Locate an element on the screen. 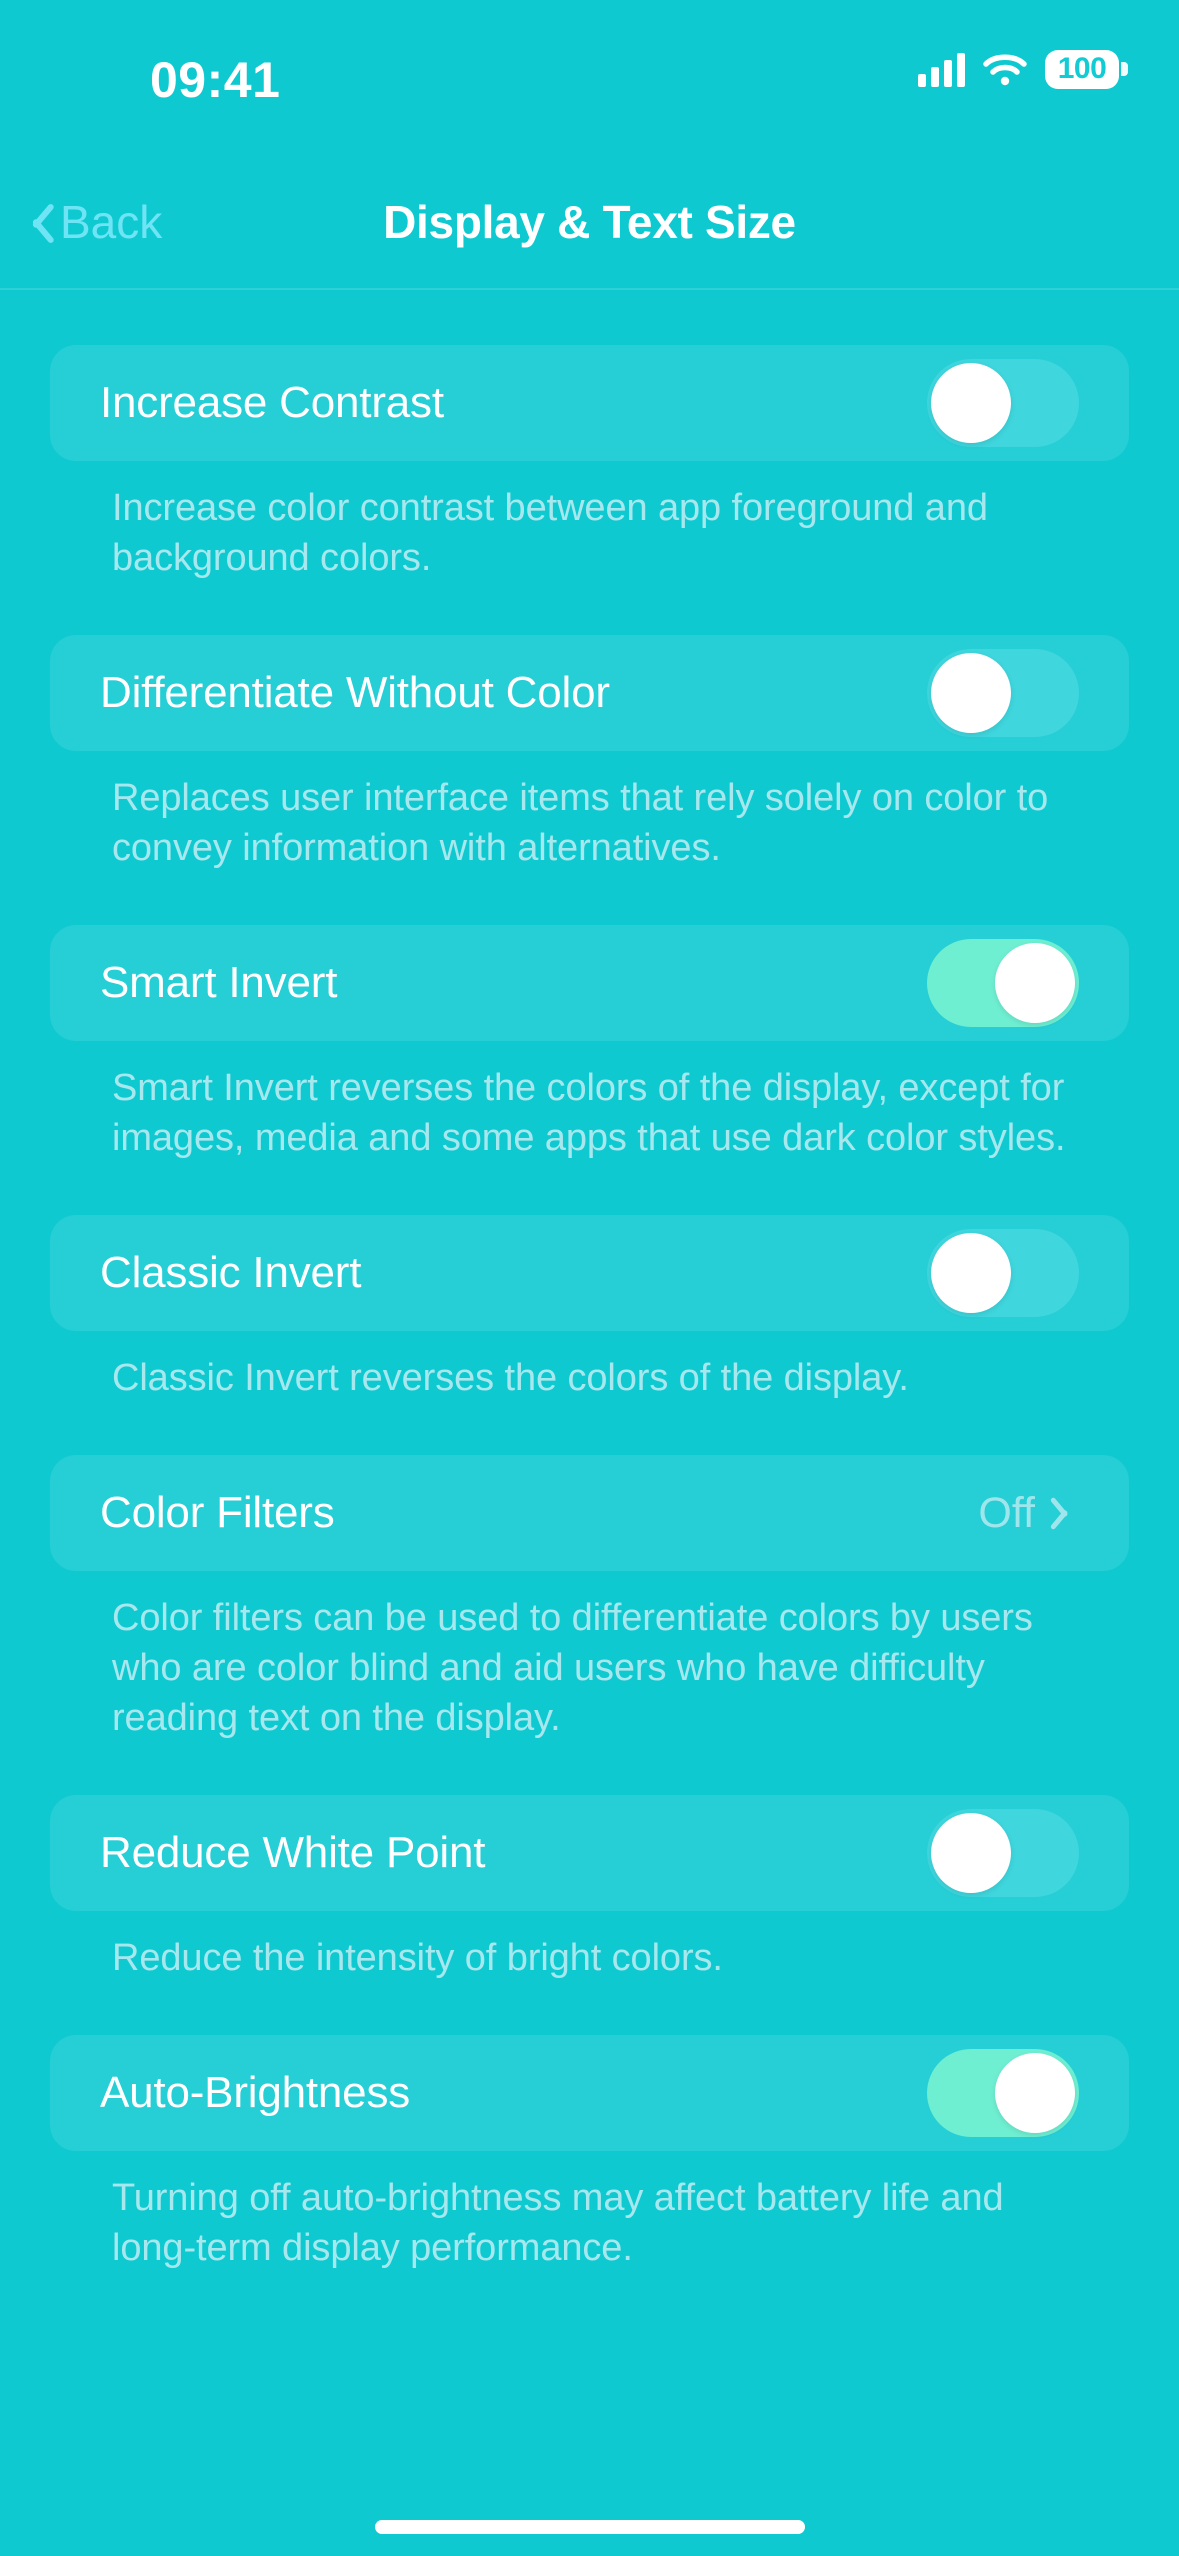 Image resolution: width=1179 pixels, height=2556 pixels. toggle-reduce-white-point is located at coordinates (1003, 1853).